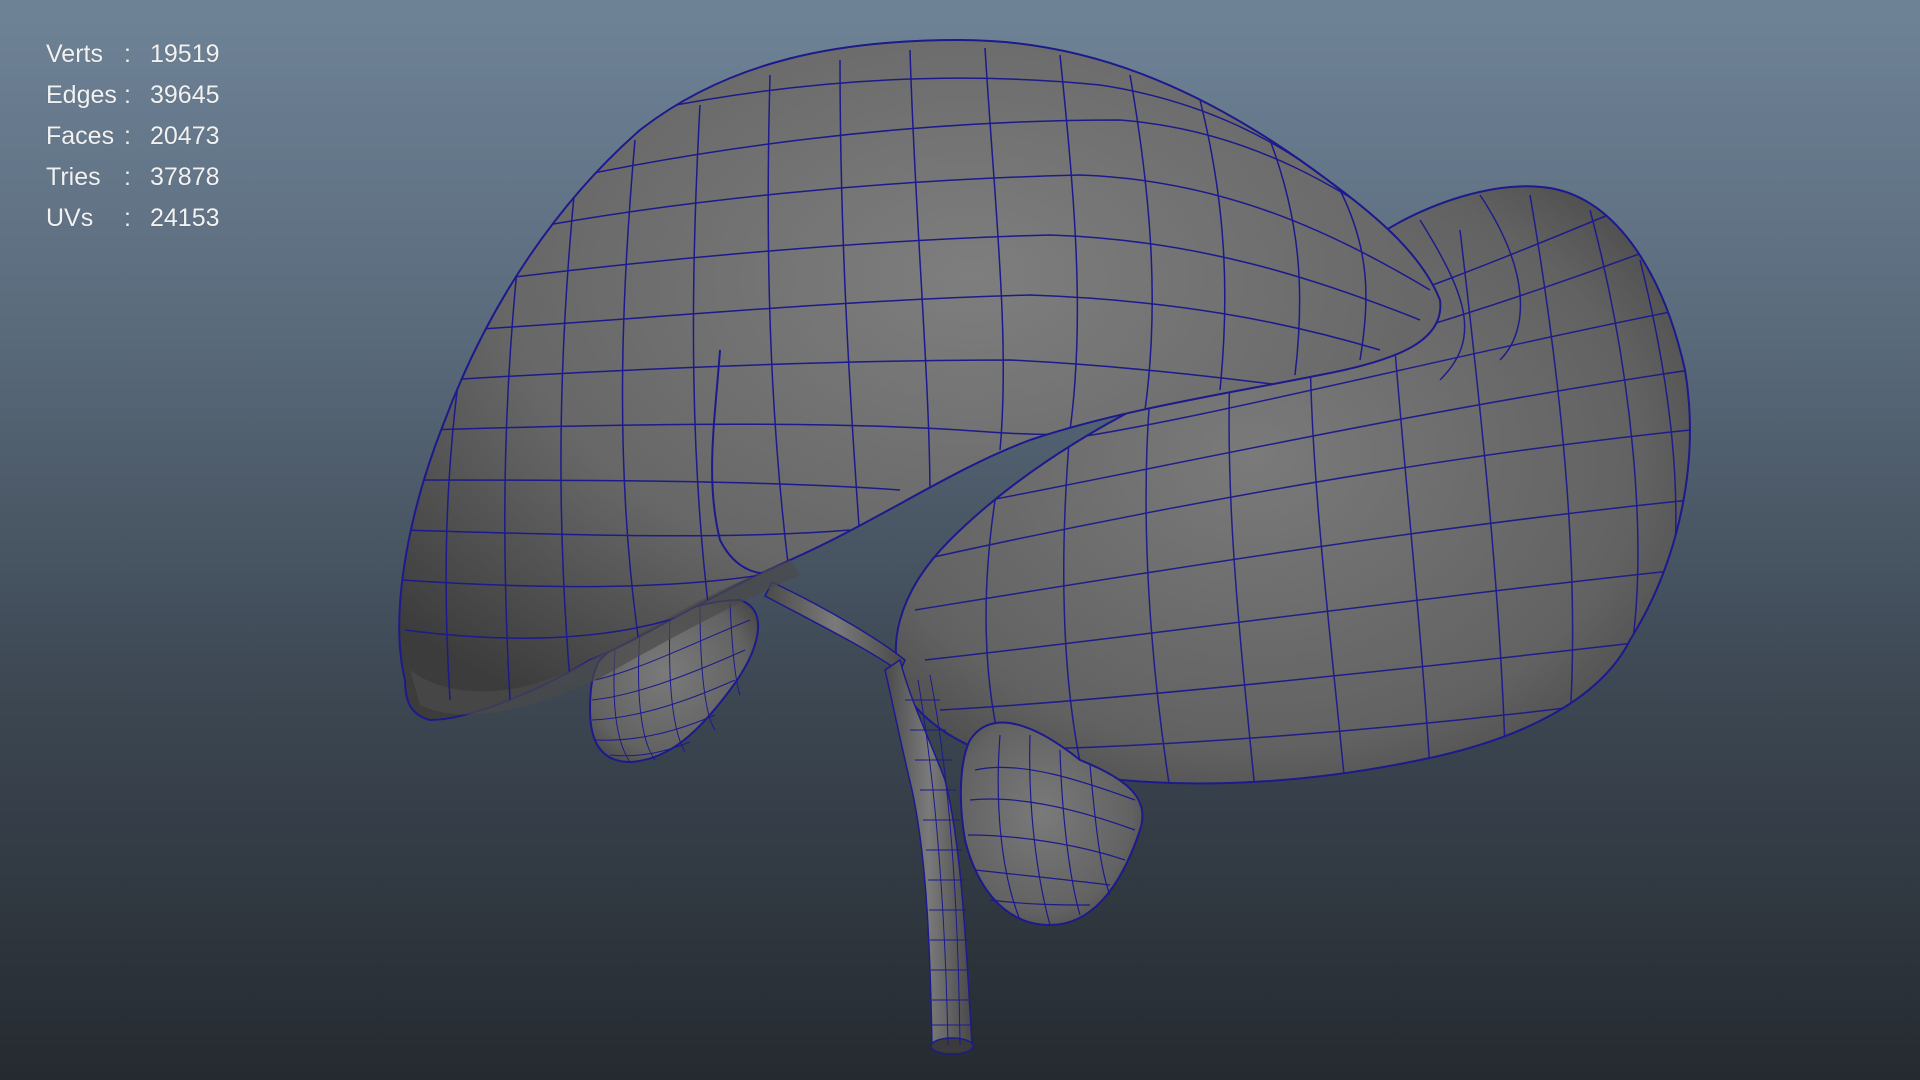  I want to click on stat-row-faces: Faces : 20473, so click(146, 144).